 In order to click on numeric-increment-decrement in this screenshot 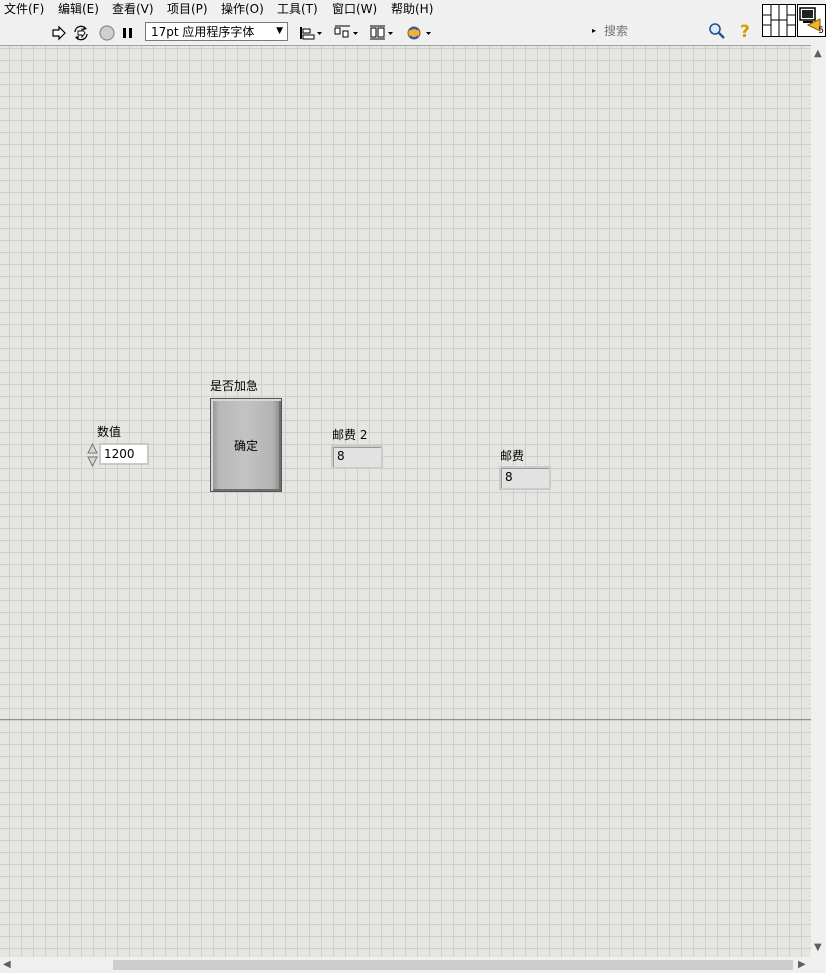, I will do `click(92, 455)`.